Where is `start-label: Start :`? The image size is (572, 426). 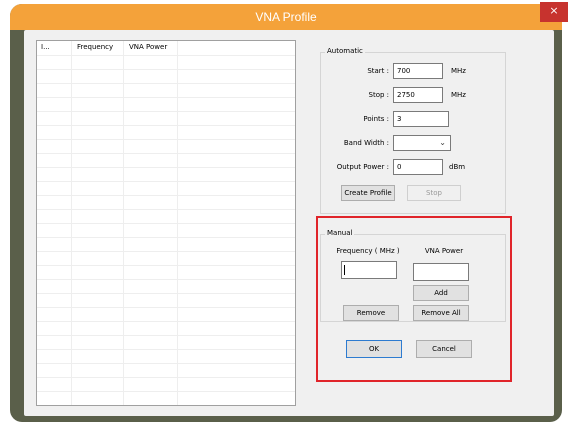
start-label: Start : is located at coordinates (378, 71).